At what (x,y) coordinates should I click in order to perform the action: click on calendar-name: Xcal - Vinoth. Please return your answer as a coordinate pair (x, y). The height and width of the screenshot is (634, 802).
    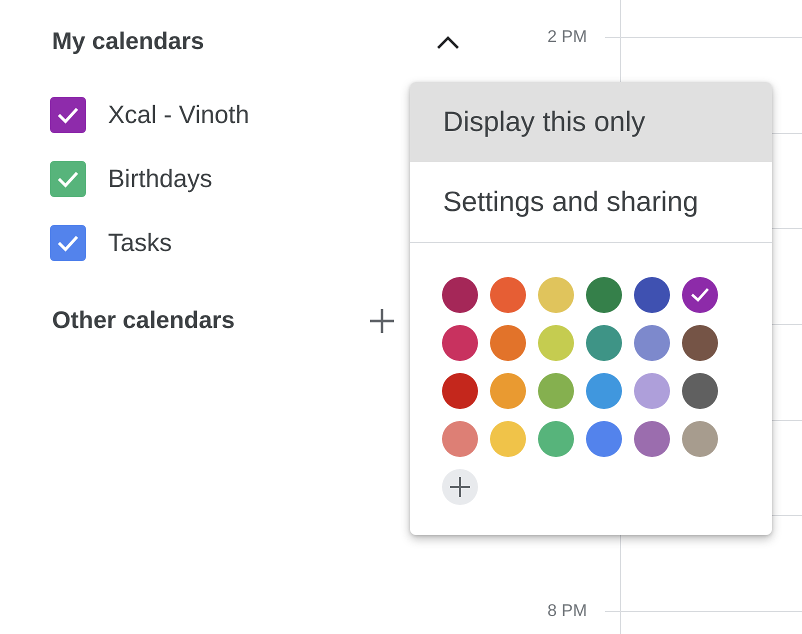
    Looking at the image, I should click on (179, 115).